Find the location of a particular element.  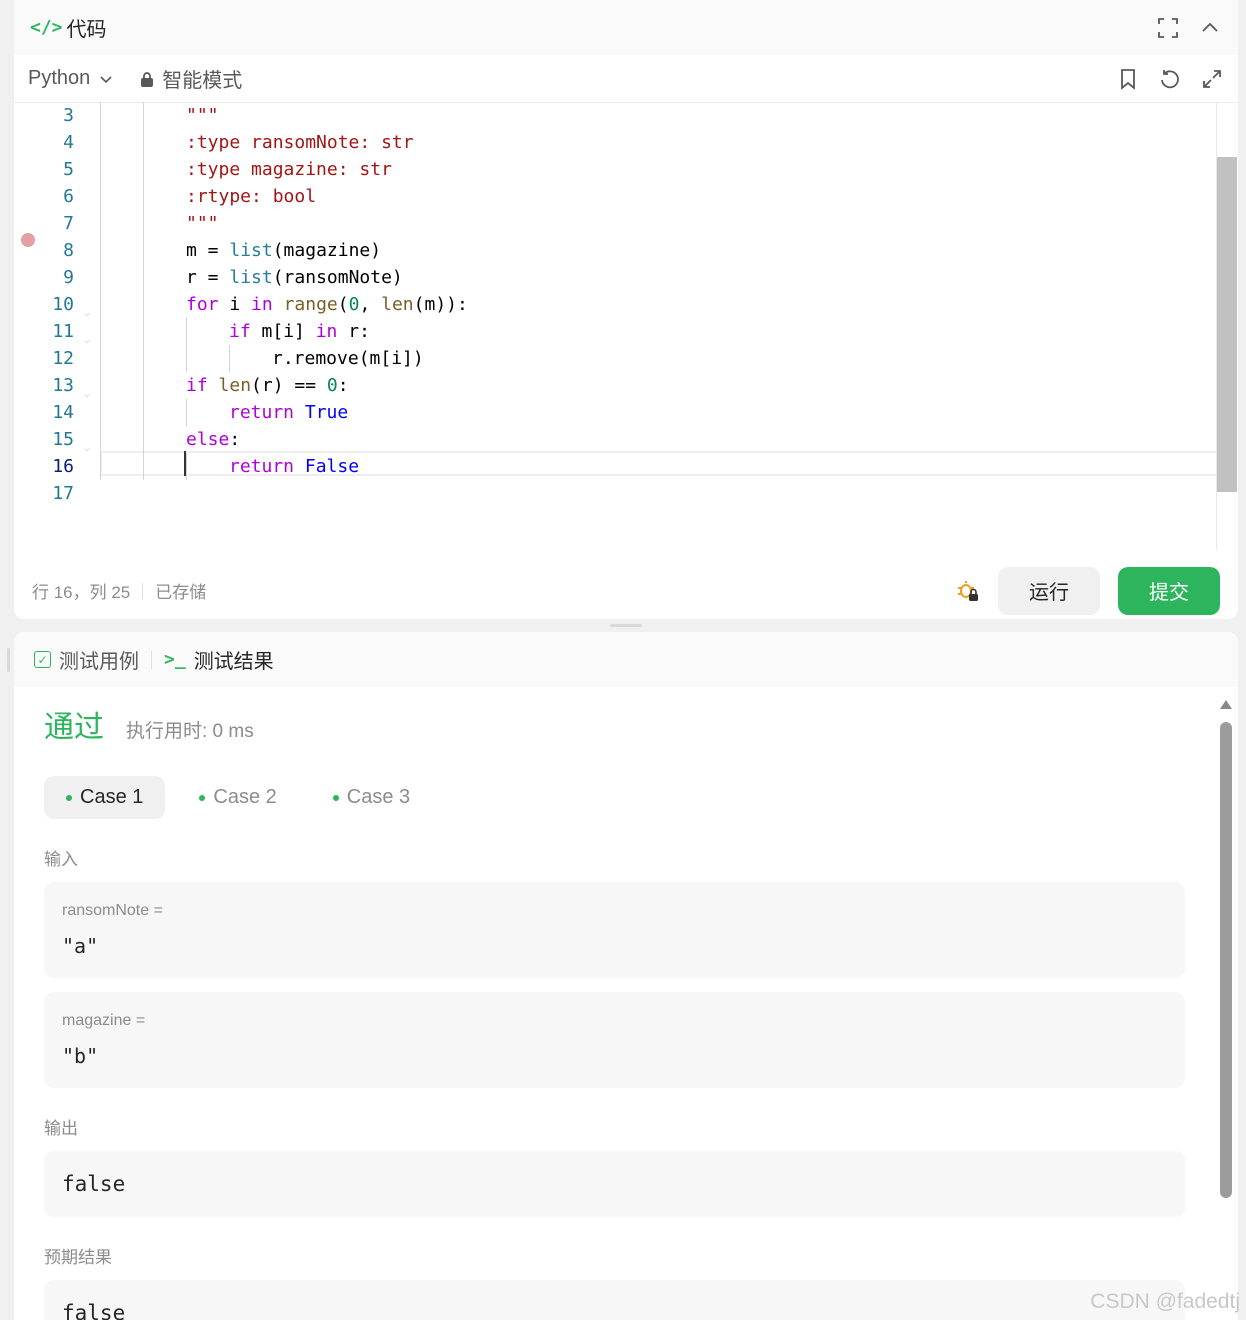

panel-resize-handle is located at coordinates (626, 625).